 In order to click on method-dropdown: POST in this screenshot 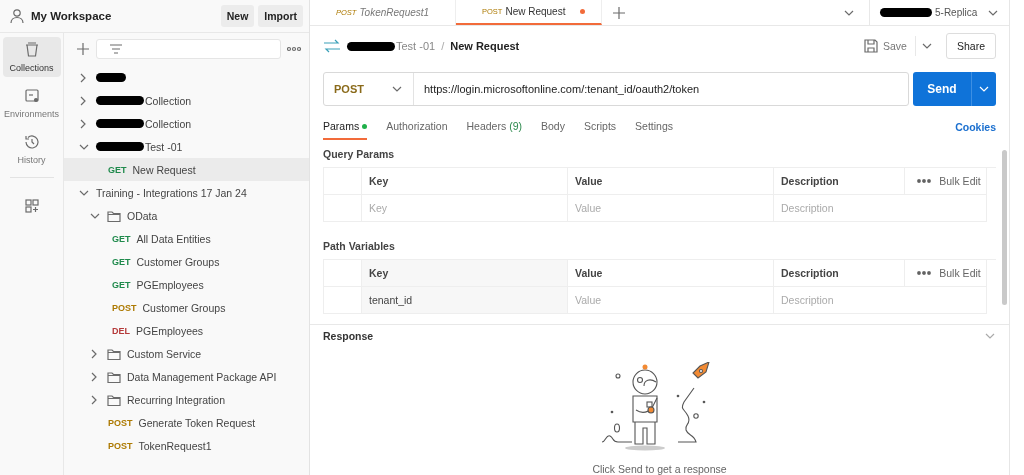, I will do `click(369, 89)`.